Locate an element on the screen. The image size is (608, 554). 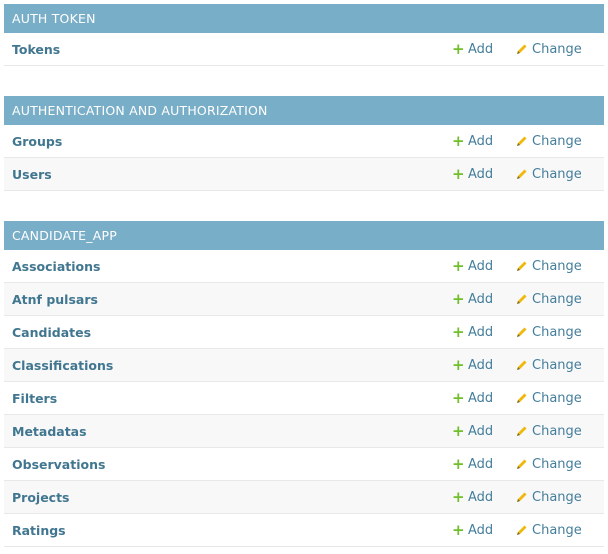
model-row: Observations + Add Change is located at coordinates (304, 464).